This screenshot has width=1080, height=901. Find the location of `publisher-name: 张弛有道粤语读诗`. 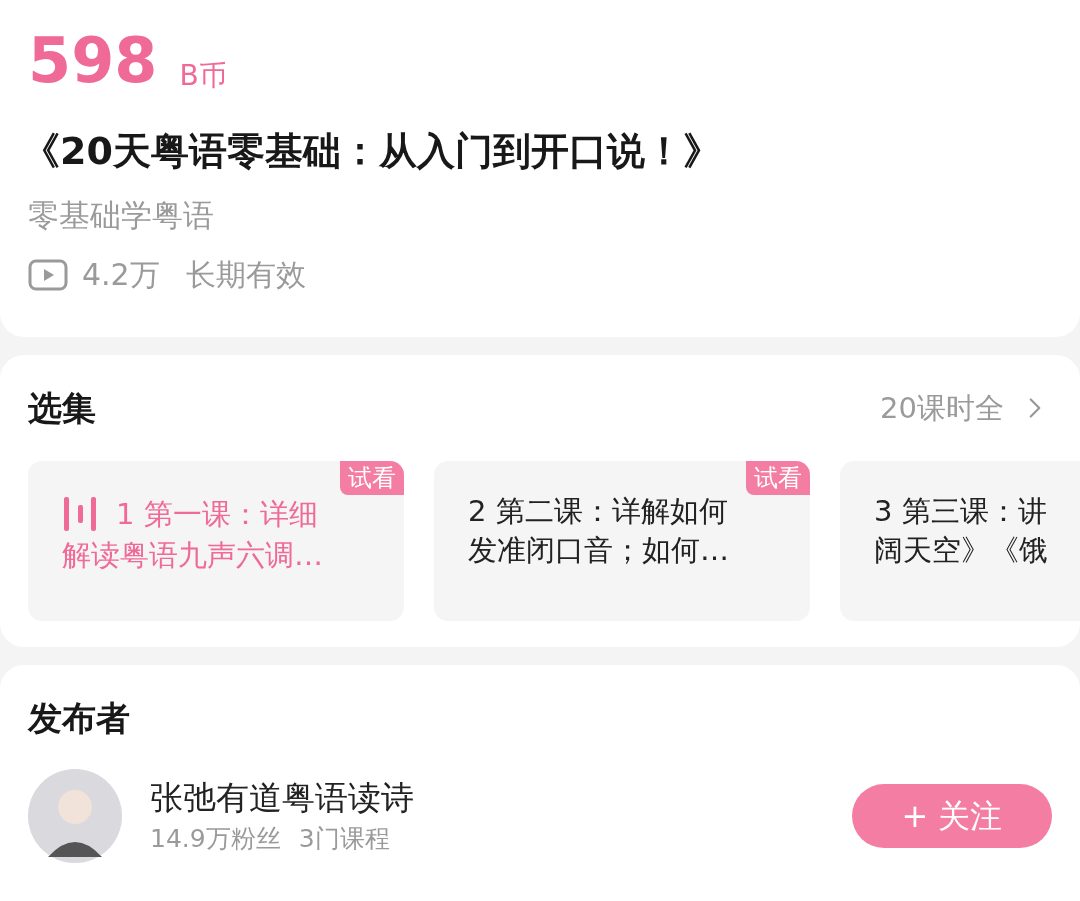

publisher-name: 张弛有道粤语读诗 is located at coordinates (282, 797).